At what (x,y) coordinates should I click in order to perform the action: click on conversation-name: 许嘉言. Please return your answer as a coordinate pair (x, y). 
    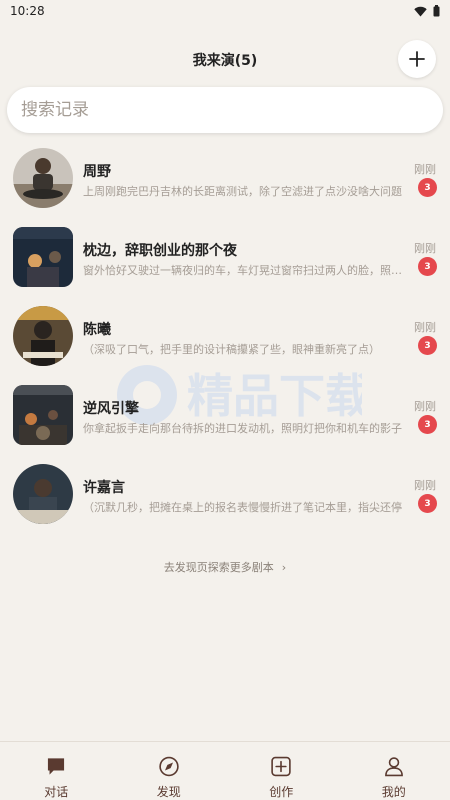
    Looking at the image, I should click on (104, 488).